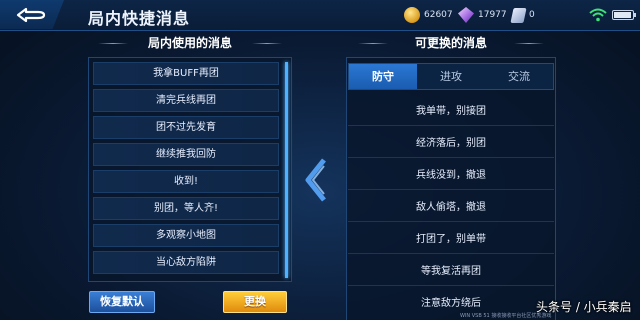  Describe the element at coordinates (451, 271) in the screenshot. I see `list-item: 等我复活再团` at that location.